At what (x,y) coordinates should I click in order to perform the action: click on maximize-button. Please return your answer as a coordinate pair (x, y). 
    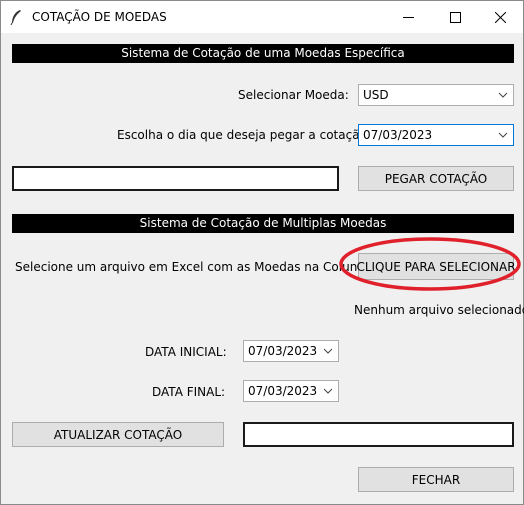
    Looking at the image, I should click on (455, 17).